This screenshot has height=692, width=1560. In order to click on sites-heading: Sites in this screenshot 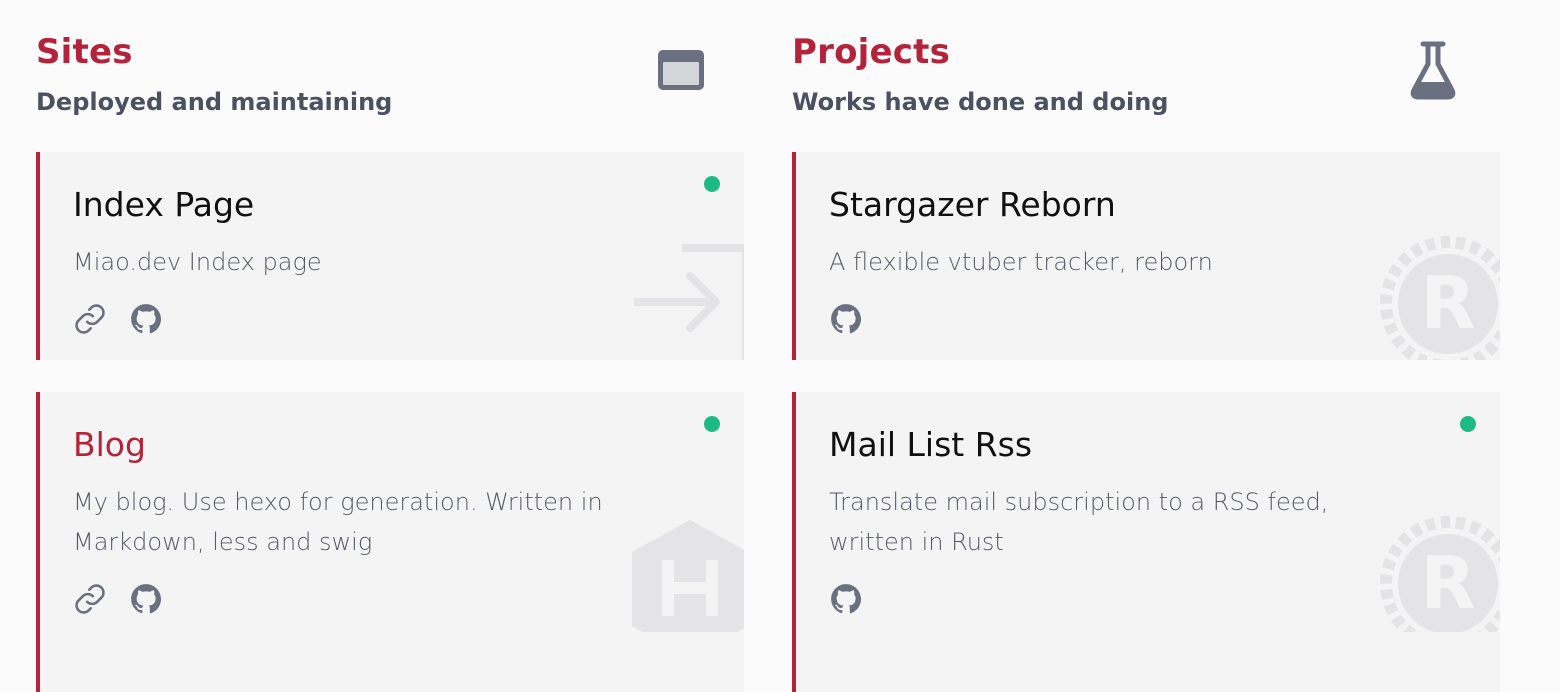, I will do `click(84, 52)`.